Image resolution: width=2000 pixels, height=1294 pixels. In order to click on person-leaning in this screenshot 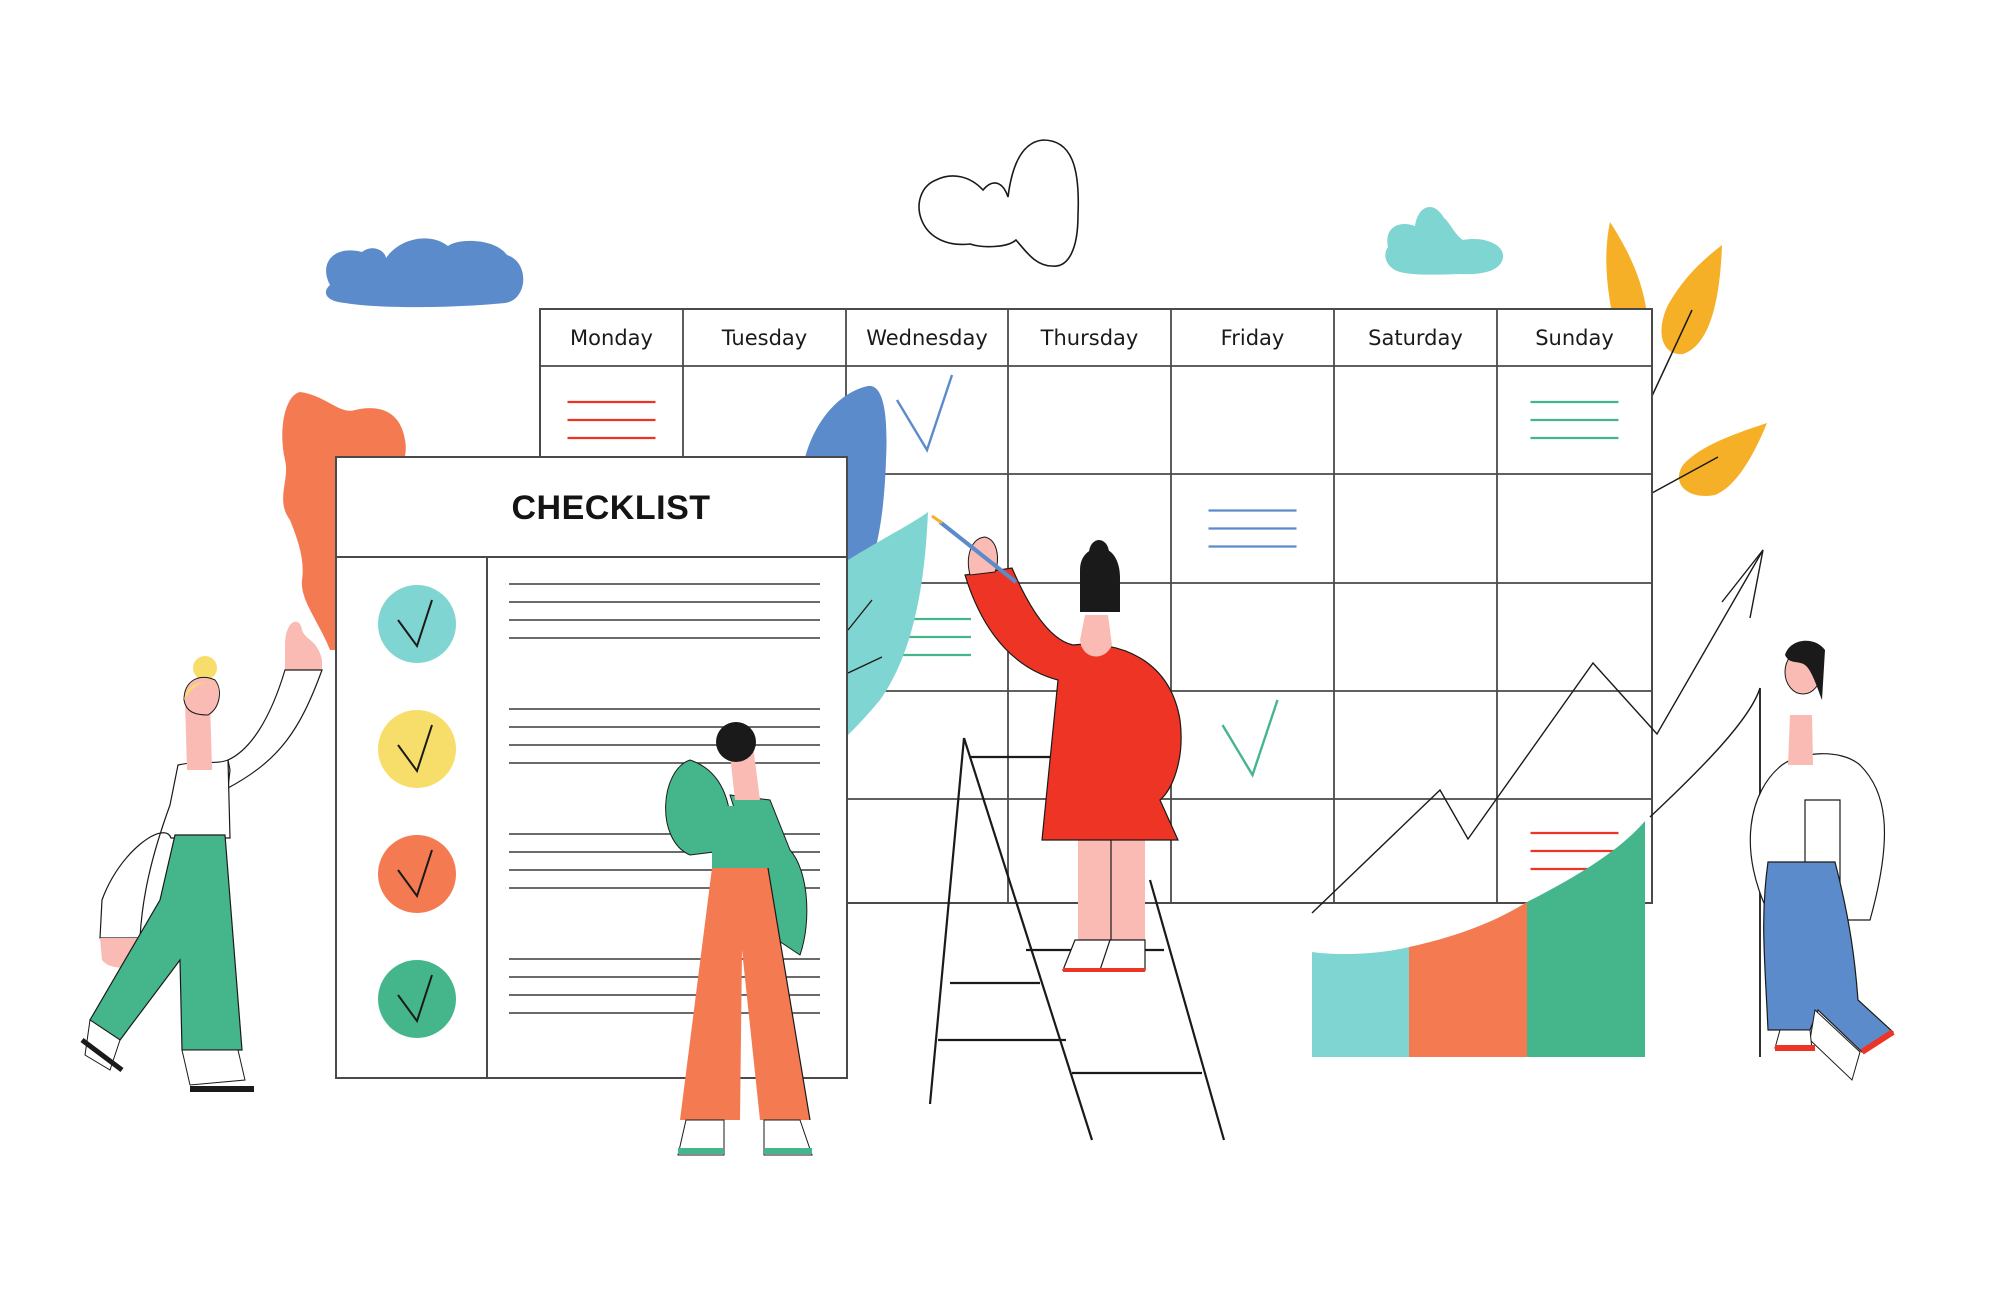, I will do `click(1822, 860)`.